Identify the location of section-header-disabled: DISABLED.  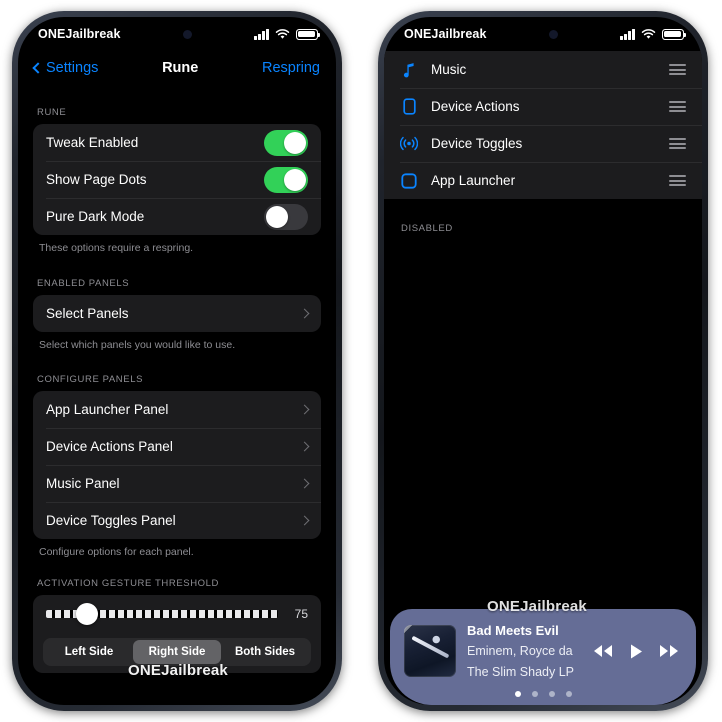
(427, 228).